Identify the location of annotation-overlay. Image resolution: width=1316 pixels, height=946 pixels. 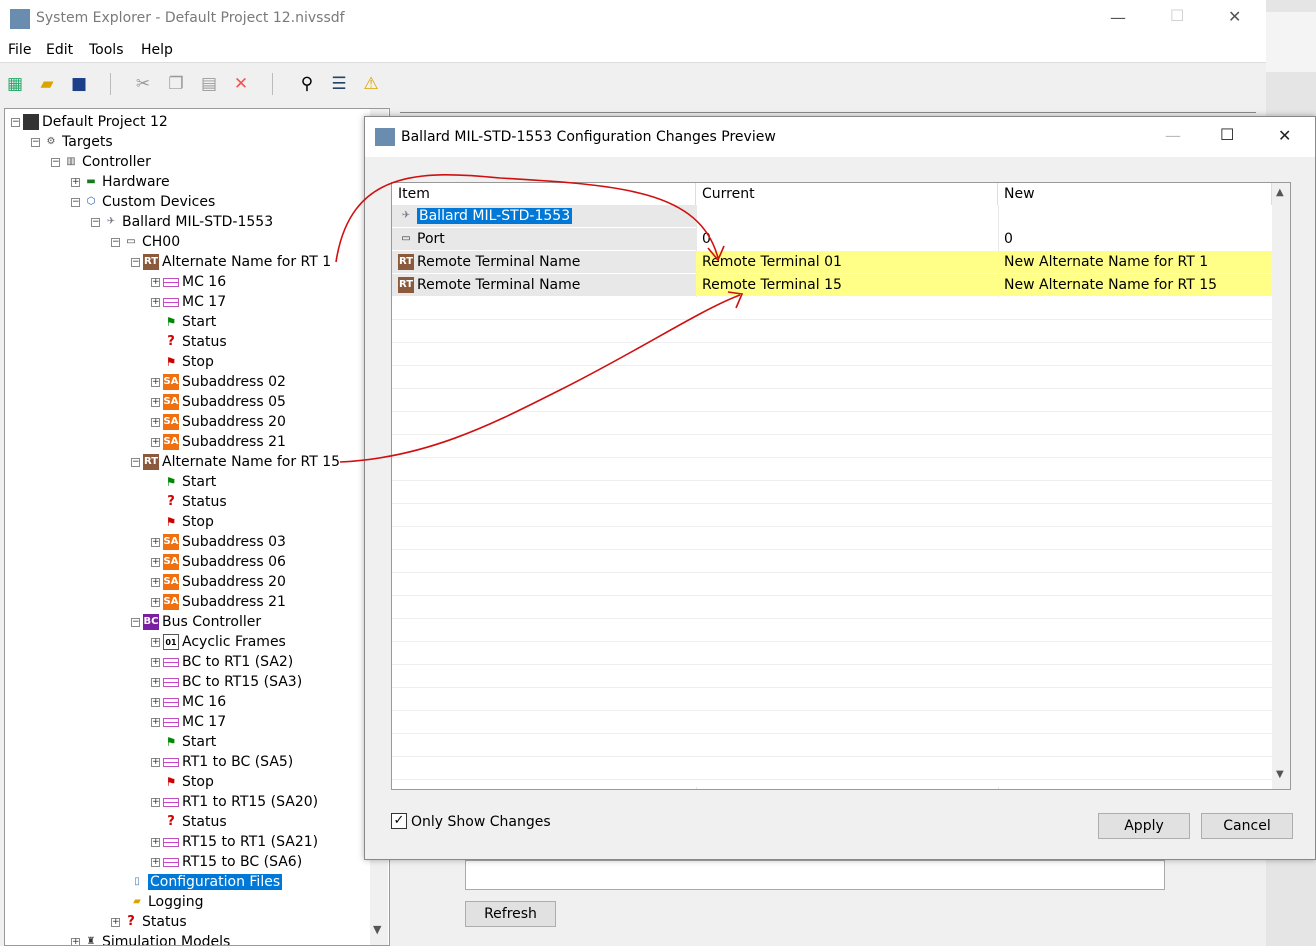
(539, 318).